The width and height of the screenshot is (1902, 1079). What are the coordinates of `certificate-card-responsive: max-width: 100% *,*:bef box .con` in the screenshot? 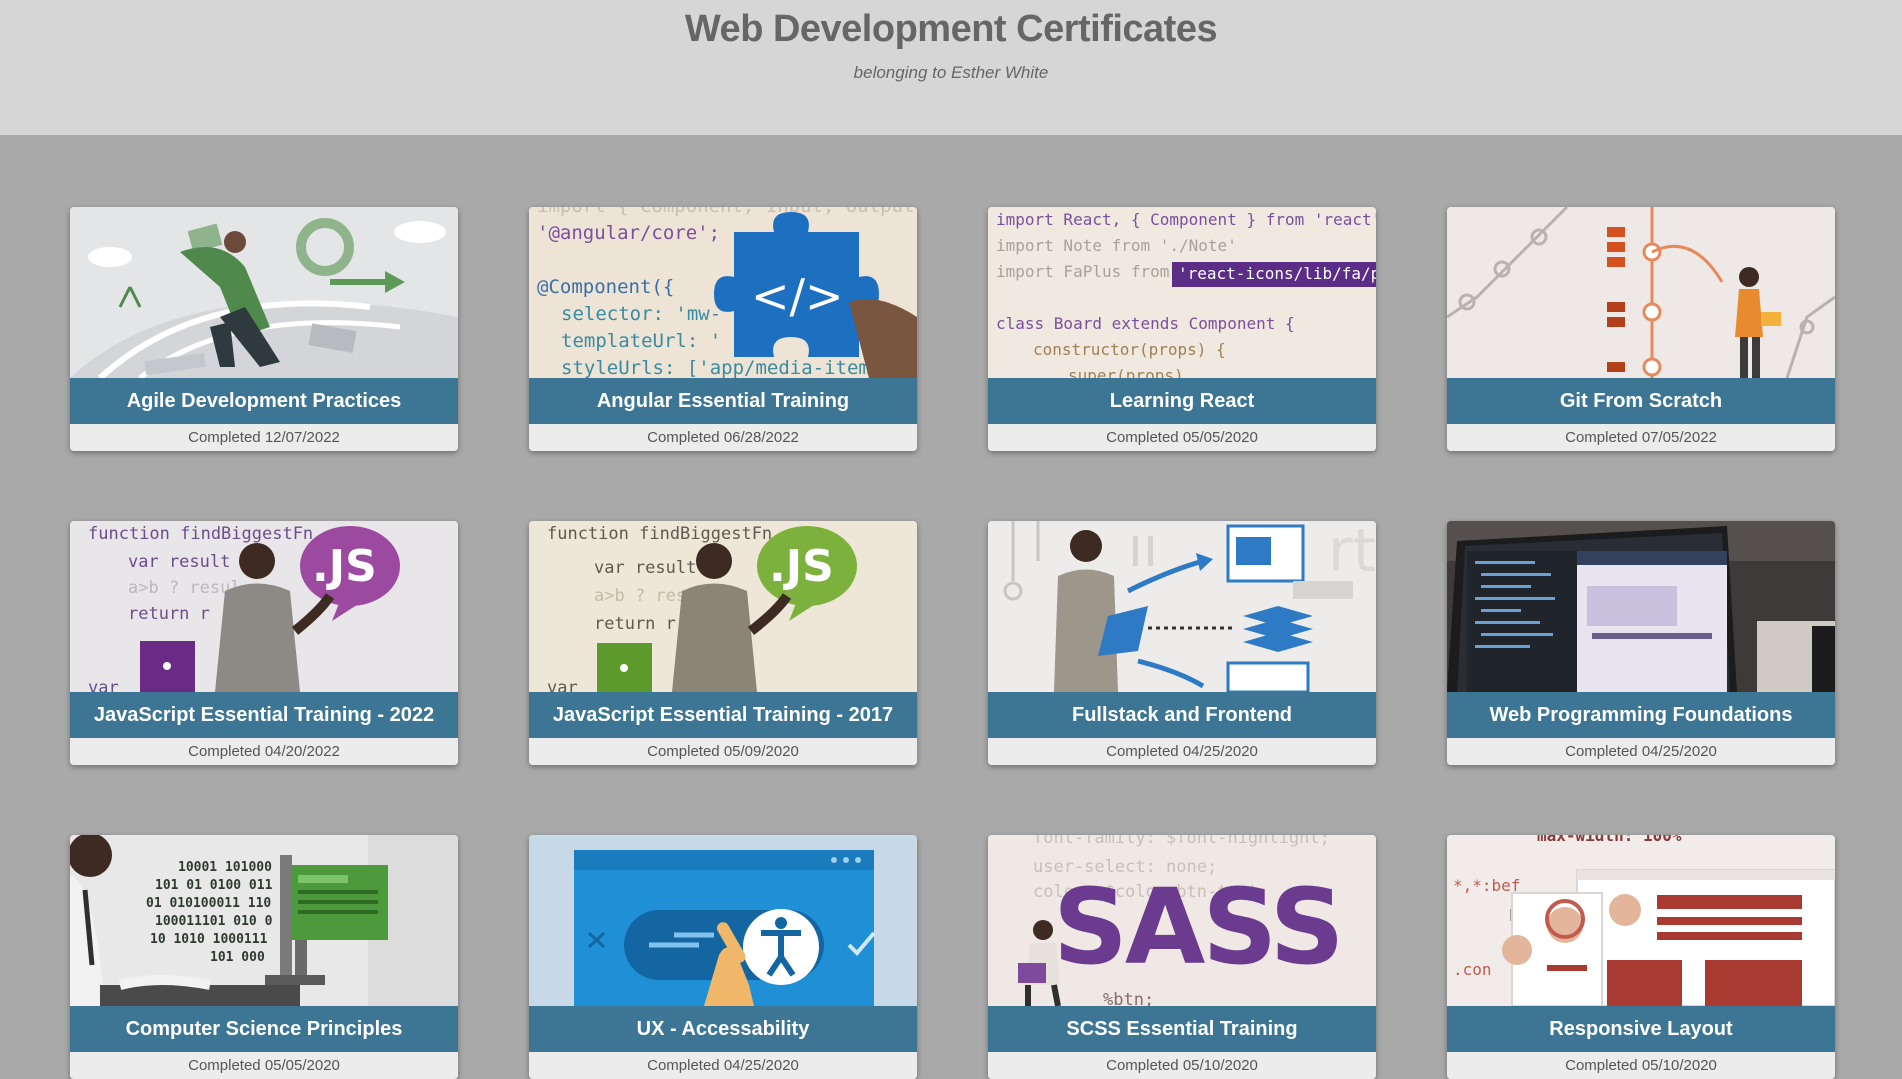 It's located at (1641, 957).